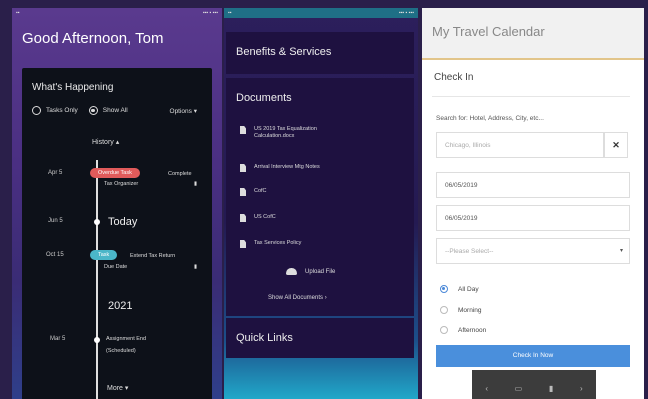 This screenshot has width=648, height=399. I want to click on upload-file-button: Upload File, so click(310, 271).